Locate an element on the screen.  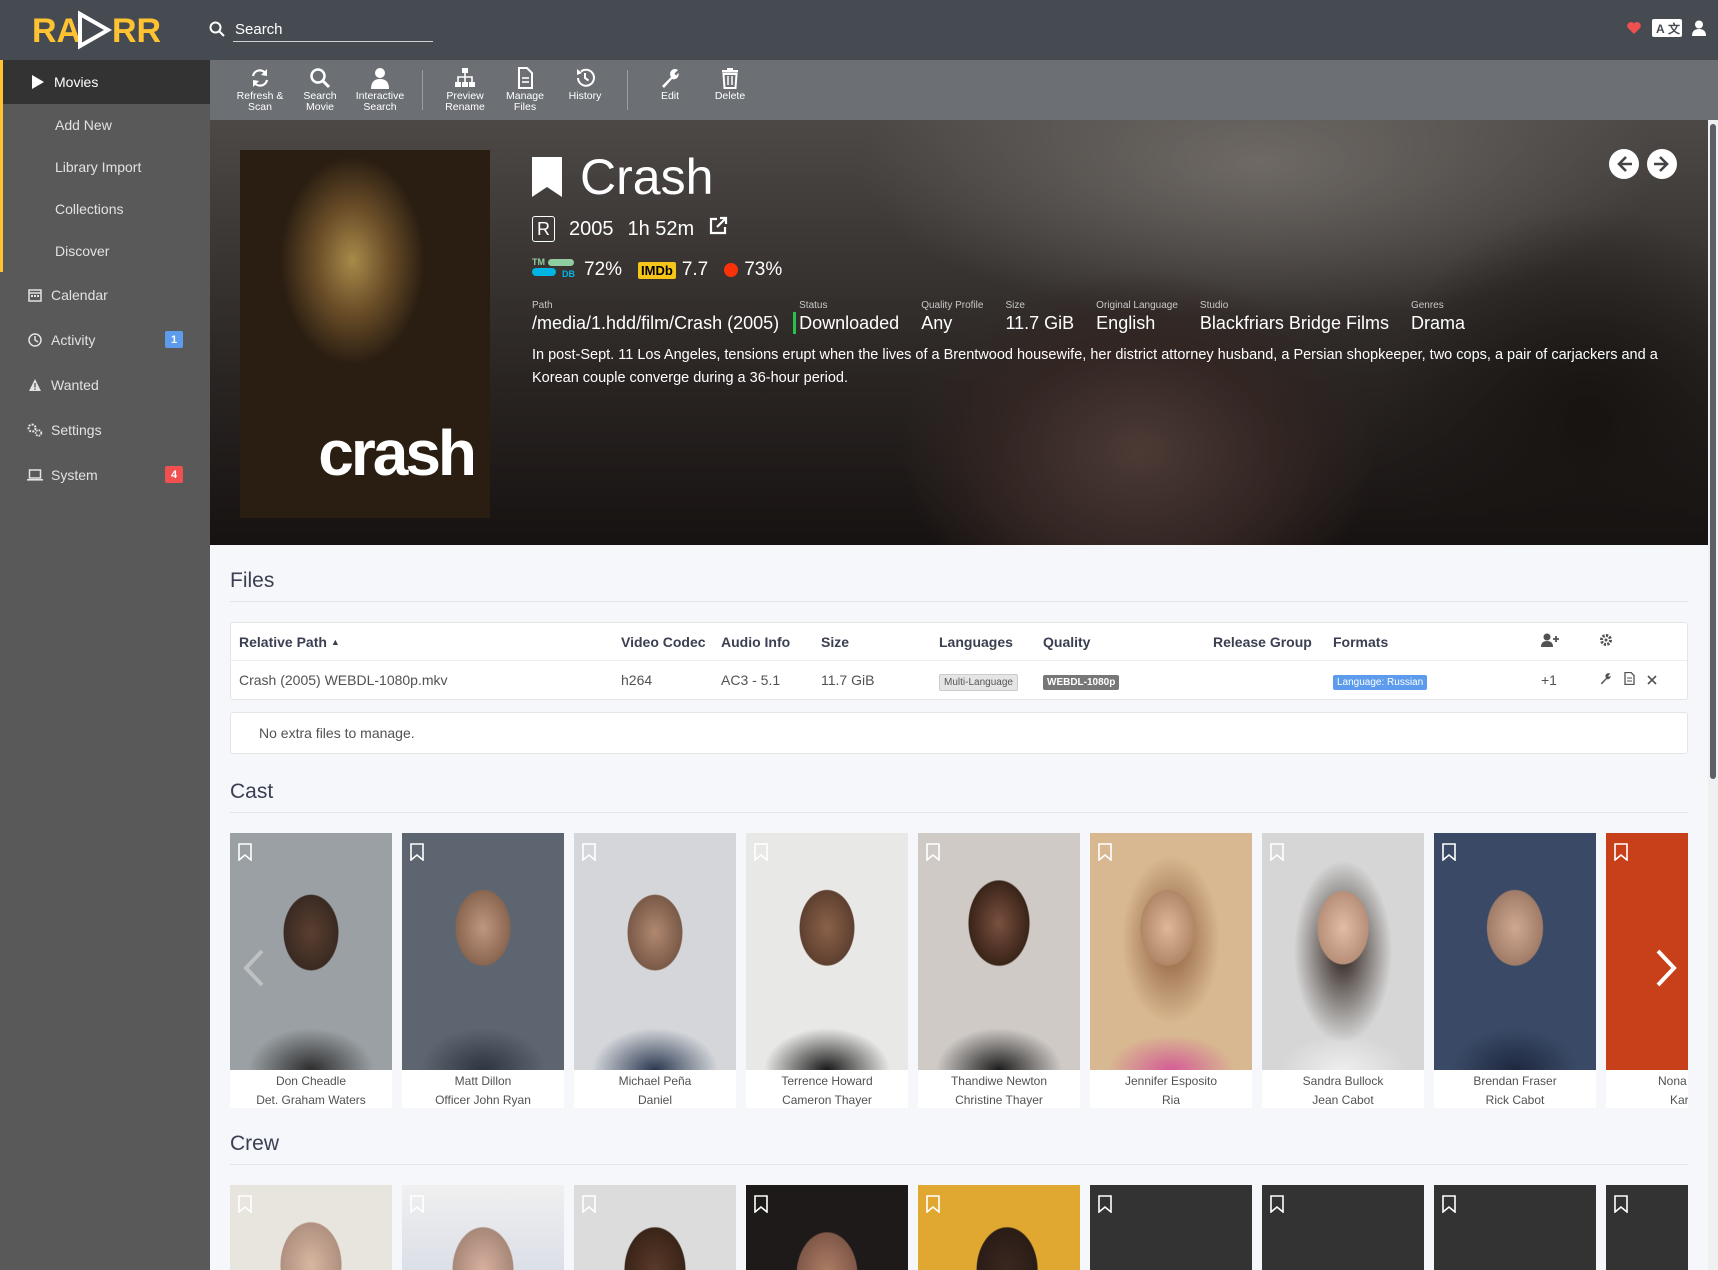
col-quality: Quality is located at coordinates (1128, 642).